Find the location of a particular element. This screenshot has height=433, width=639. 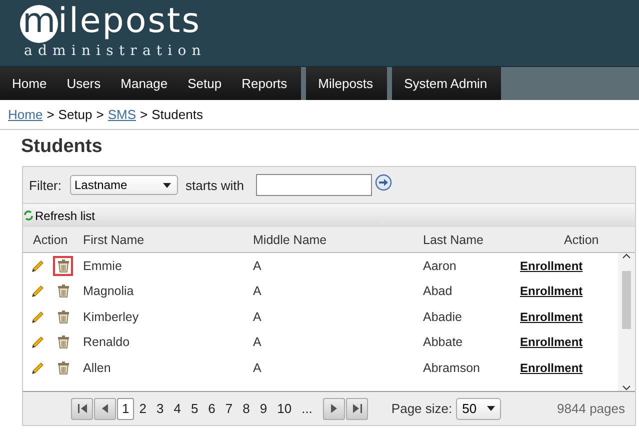

refresh-button: Refresh list is located at coordinates (60, 215).